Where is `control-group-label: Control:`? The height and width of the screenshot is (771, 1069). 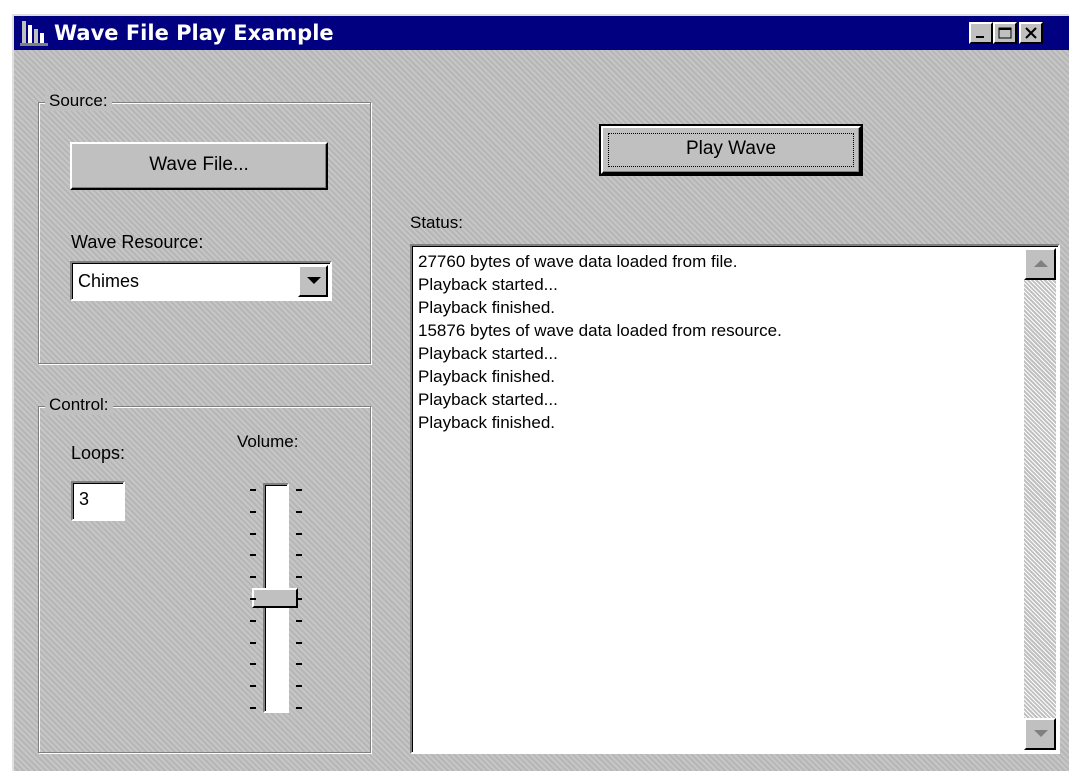 control-group-label: Control: is located at coordinates (79, 405).